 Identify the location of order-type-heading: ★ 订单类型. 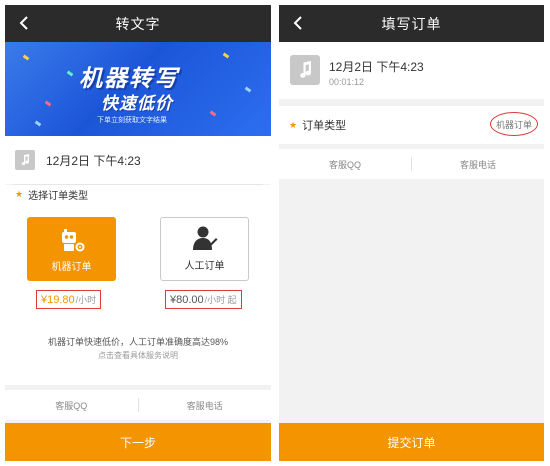
(317, 125).